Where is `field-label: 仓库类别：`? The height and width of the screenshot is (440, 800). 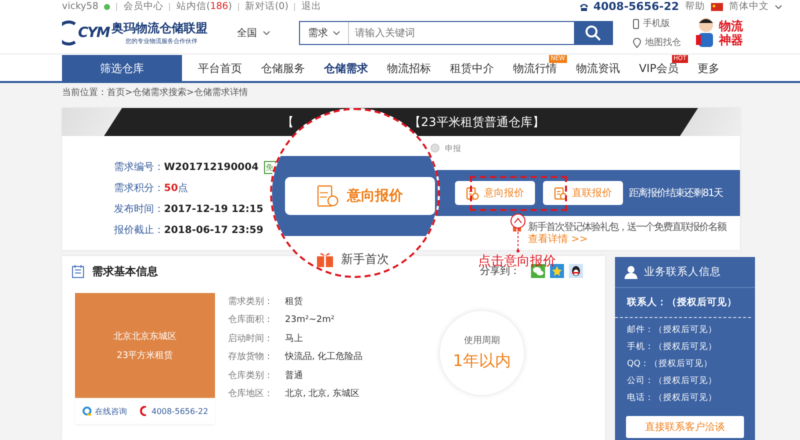 field-label: 仓库类别： is located at coordinates (251, 376).